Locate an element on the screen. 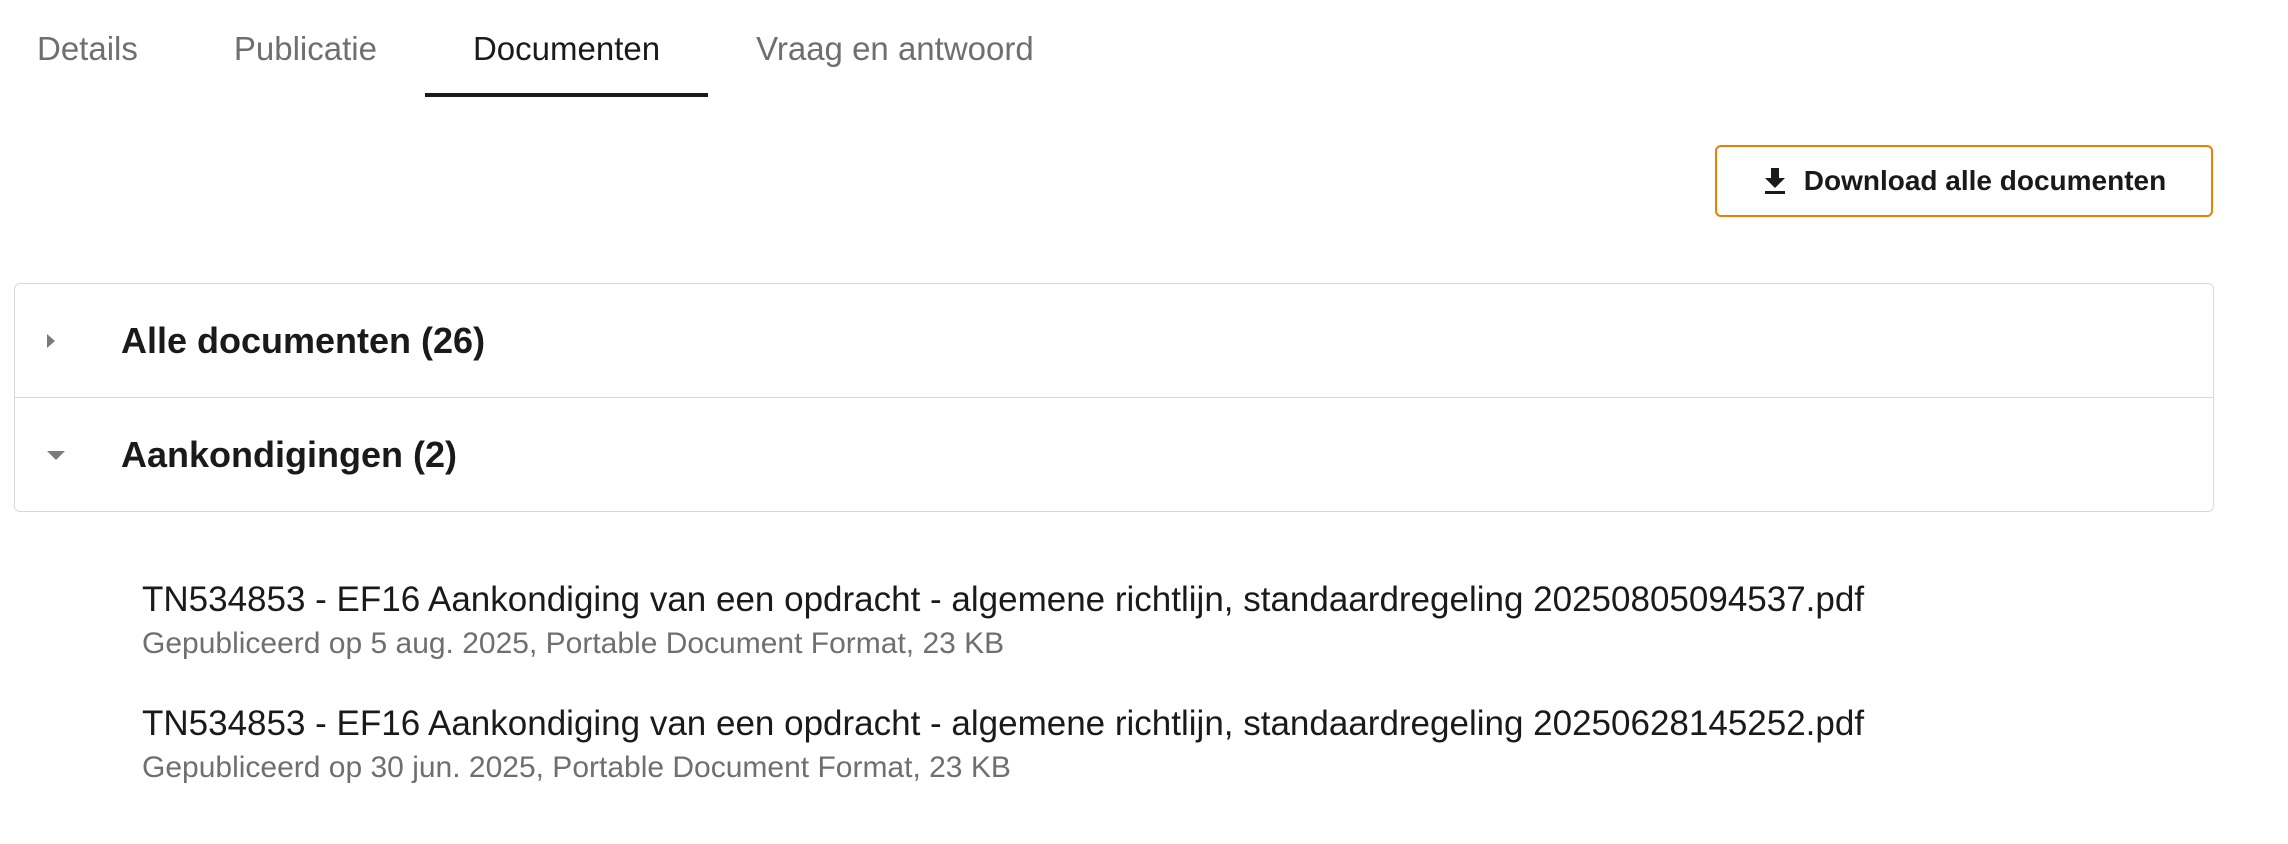 This screenshot has width=2288, height=844. accordion-title: Alle documenten (26) is located at coordinates (303, 340).